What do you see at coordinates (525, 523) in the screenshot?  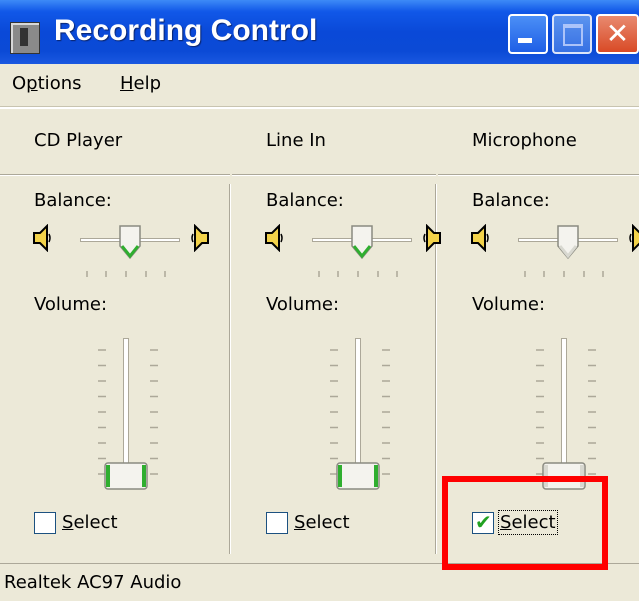 I see `highlight-box` at bounding box center [525, 523].